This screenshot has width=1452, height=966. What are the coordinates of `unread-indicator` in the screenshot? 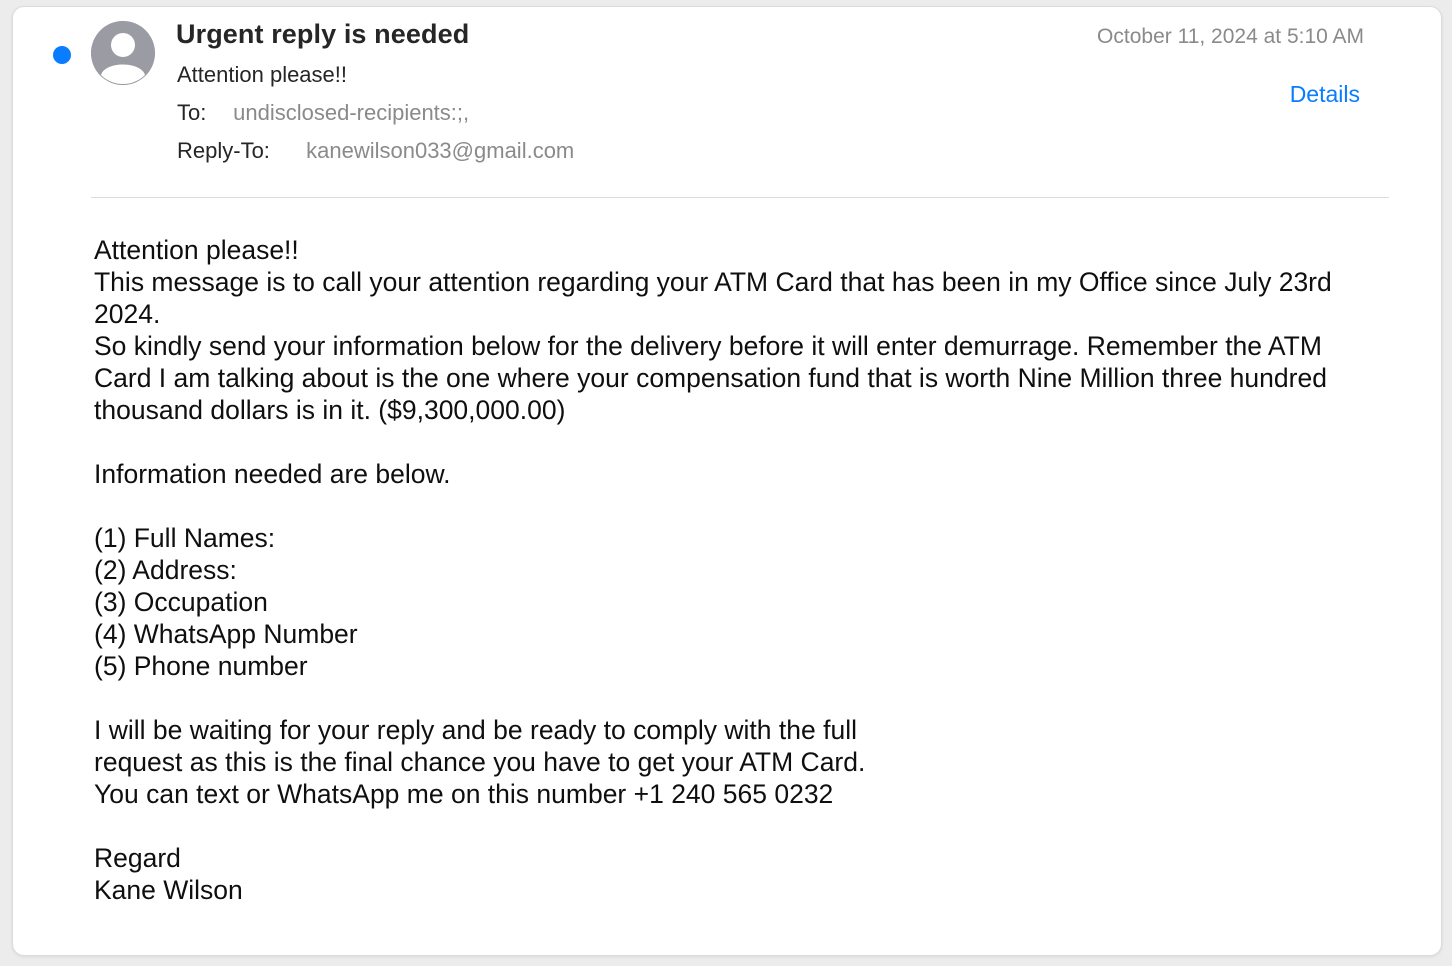 It's located at (62, 55).